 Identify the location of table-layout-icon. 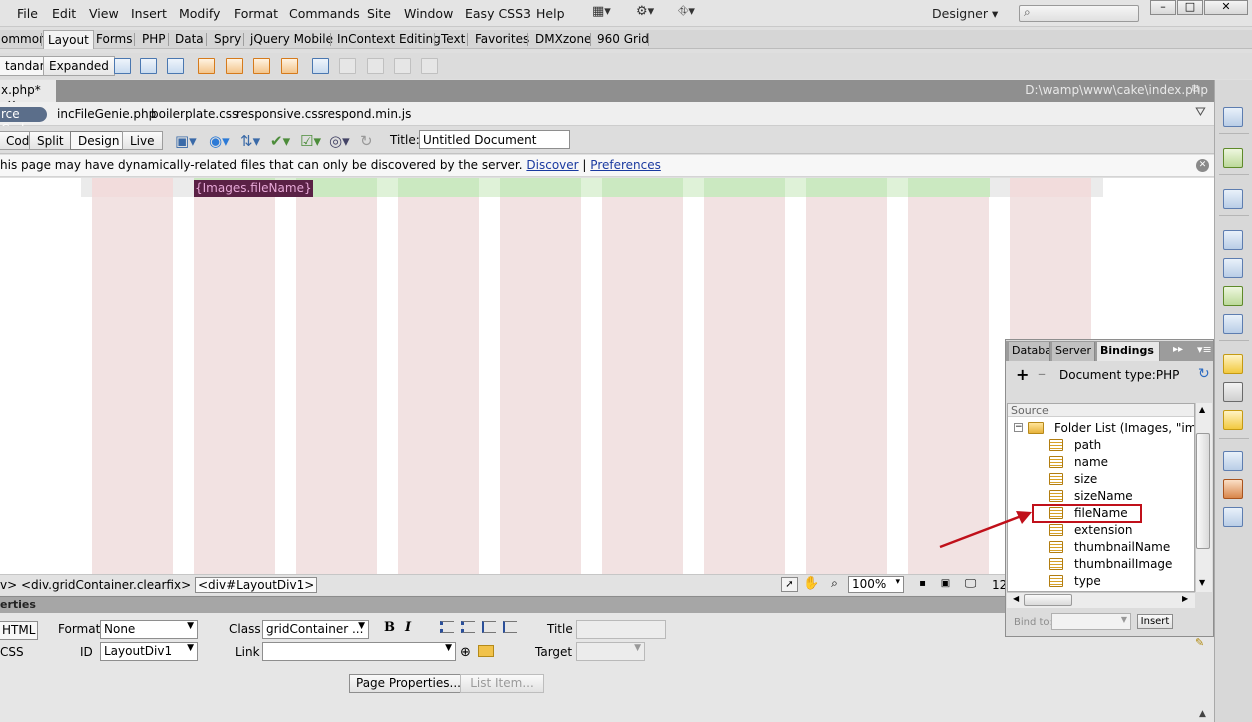
(320, 66).